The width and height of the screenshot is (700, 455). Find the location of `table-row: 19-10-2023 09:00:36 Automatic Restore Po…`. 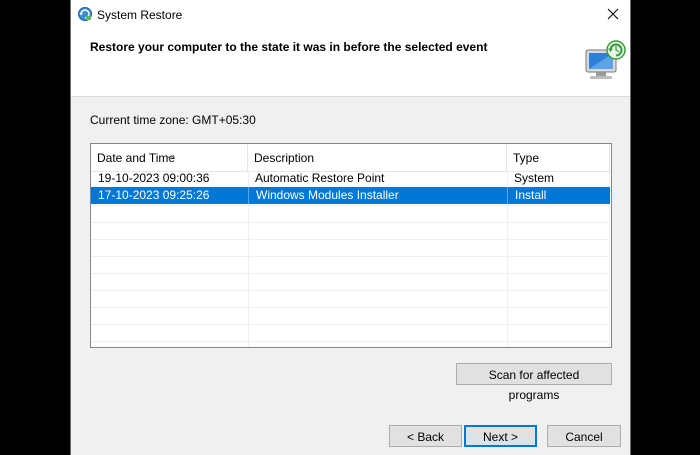

table-row: 19-10-2023 09:00:36 Automatic Restore Po… is located at coordinates (350, 178).